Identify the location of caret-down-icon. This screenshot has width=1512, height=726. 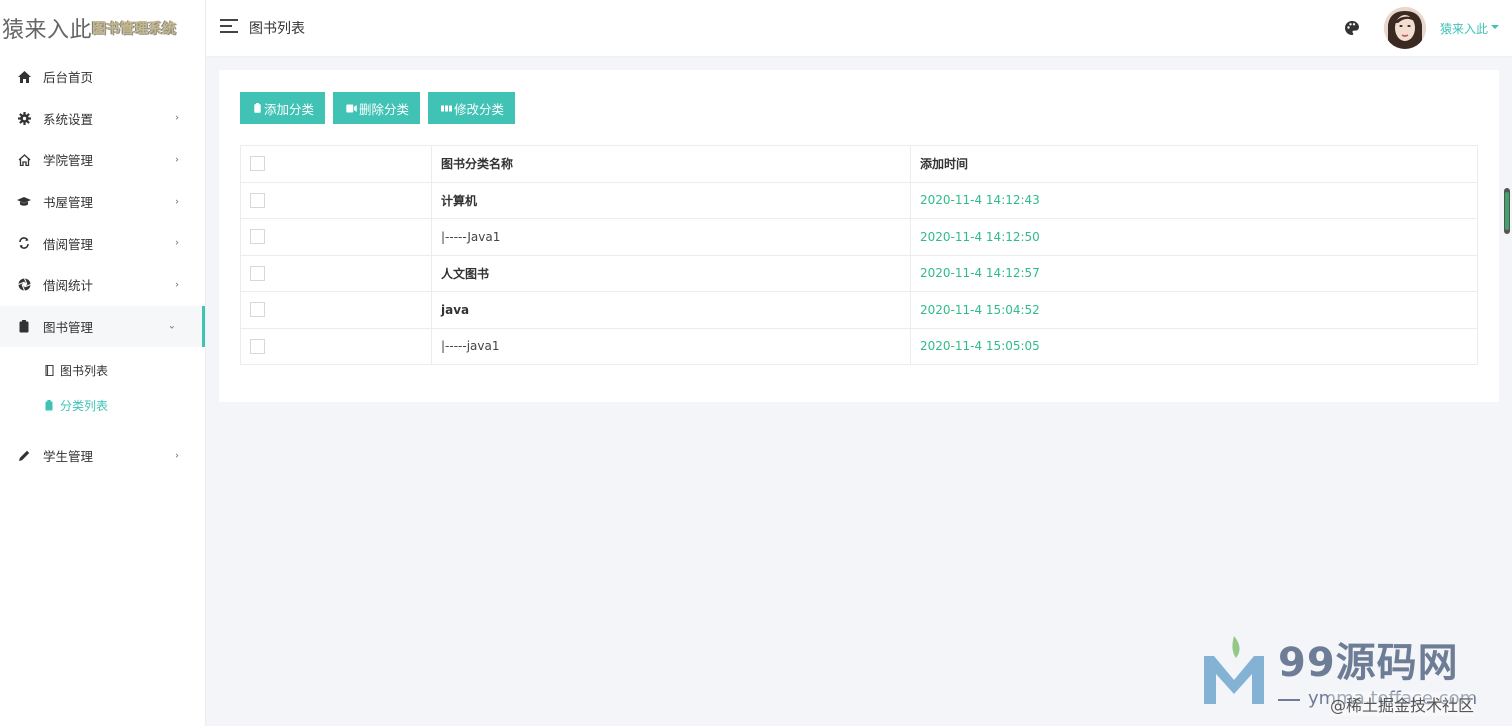
(1495, 27).